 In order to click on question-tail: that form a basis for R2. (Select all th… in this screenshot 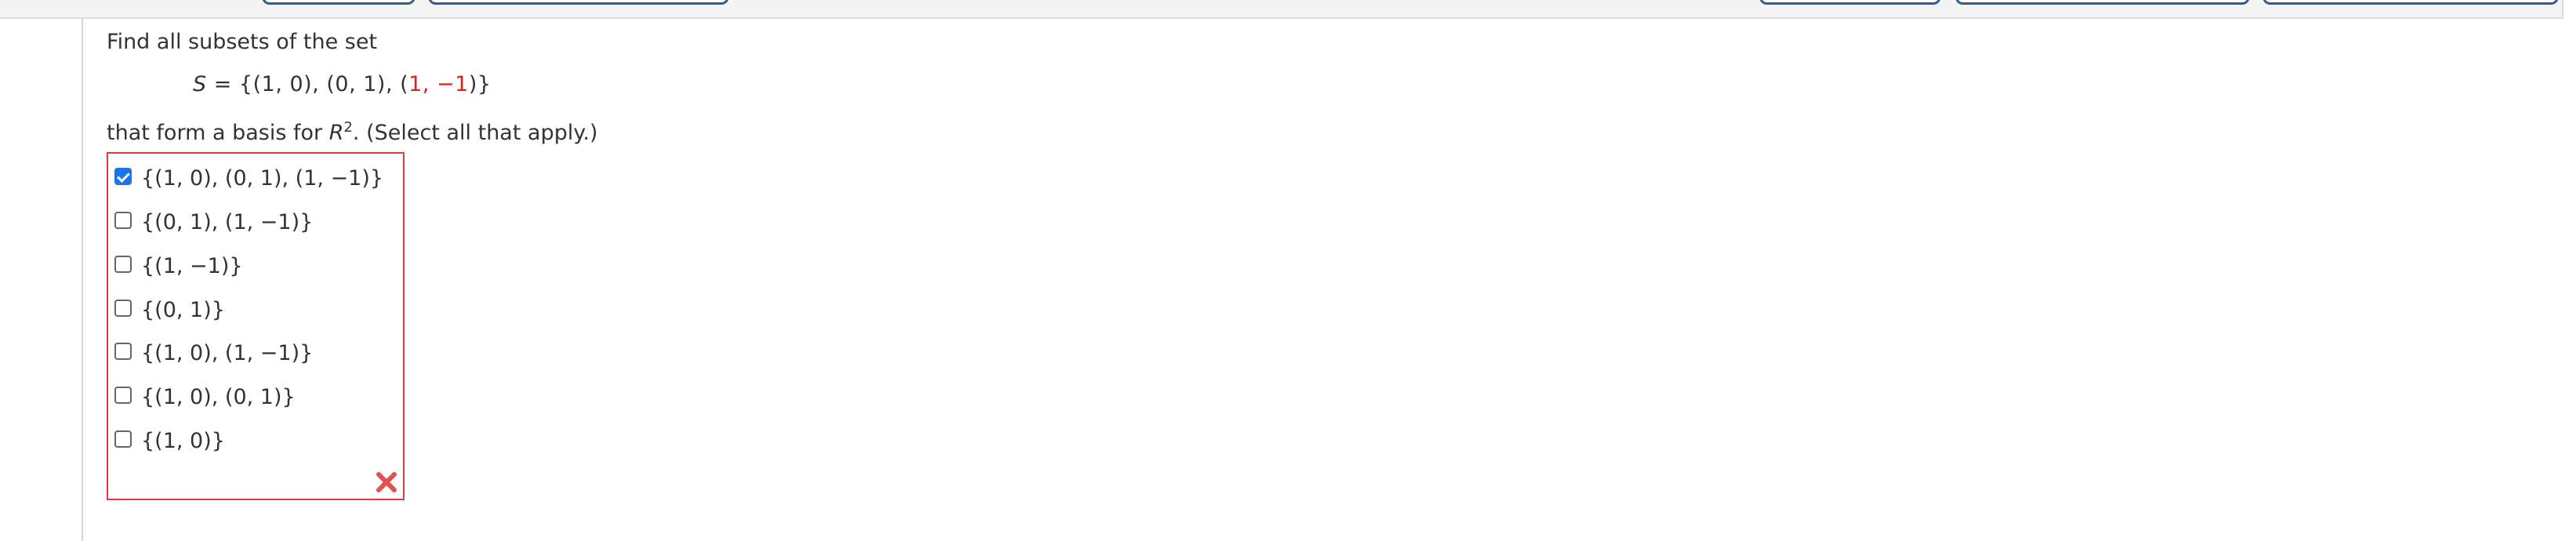, I will do `click(353, 133)`.